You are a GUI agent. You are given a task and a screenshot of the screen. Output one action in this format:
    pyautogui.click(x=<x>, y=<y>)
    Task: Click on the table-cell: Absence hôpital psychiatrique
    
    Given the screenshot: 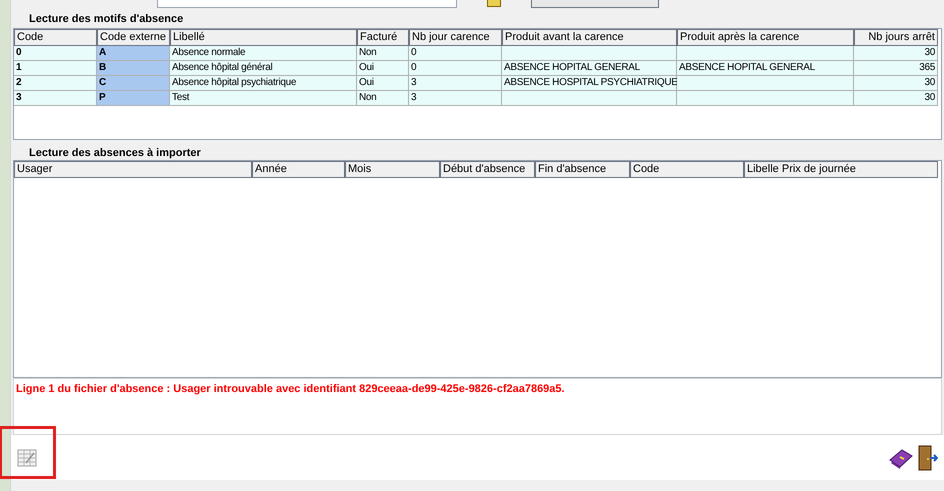 What is the action you would take?
    pyautogui.click(x=263, y=83)
    